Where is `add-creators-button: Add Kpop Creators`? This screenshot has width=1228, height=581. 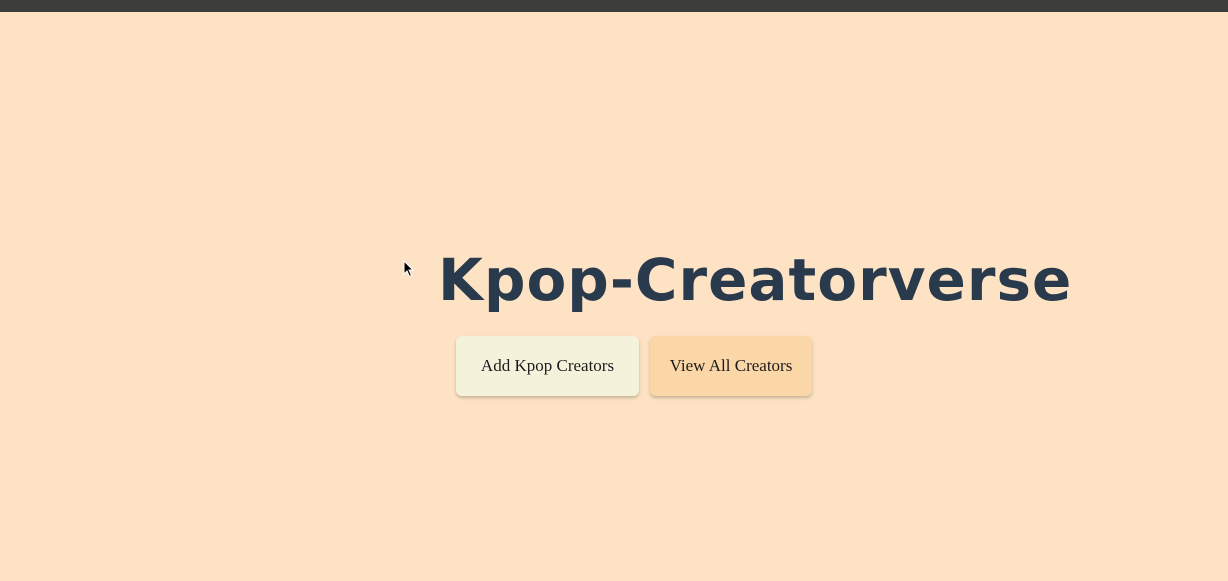 add-creators-button: Add Kpop Creators is located at coordinates (547, 366).